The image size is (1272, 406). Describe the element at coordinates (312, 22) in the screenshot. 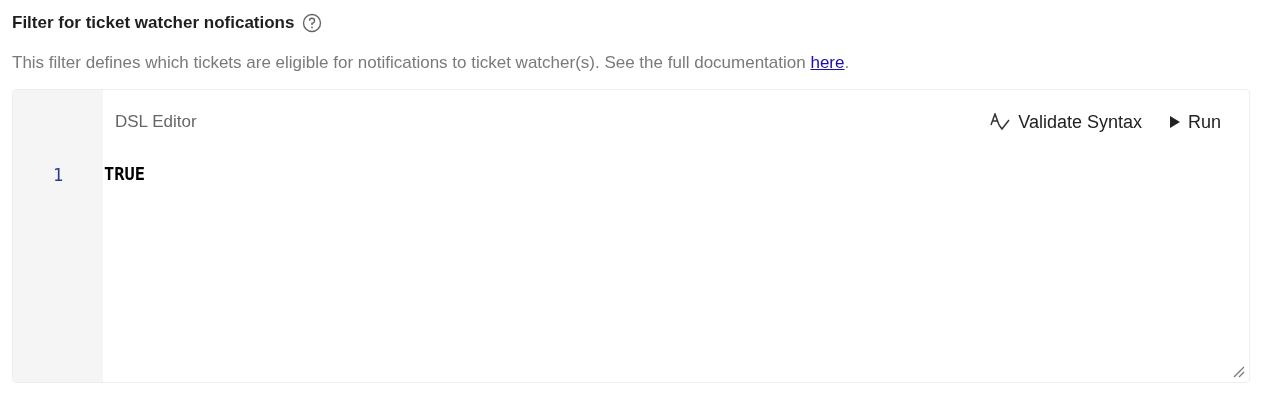

I see `help-icon` at that location.